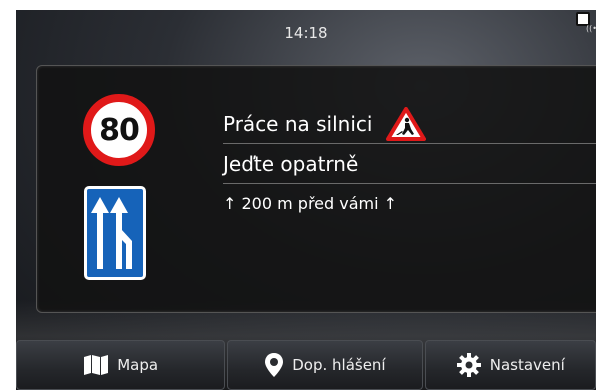 The height and width of the screenshot is (390, 607). Describe the element at coordinates (468, 365) in the screenshot. I see `gear-icon` at that location.